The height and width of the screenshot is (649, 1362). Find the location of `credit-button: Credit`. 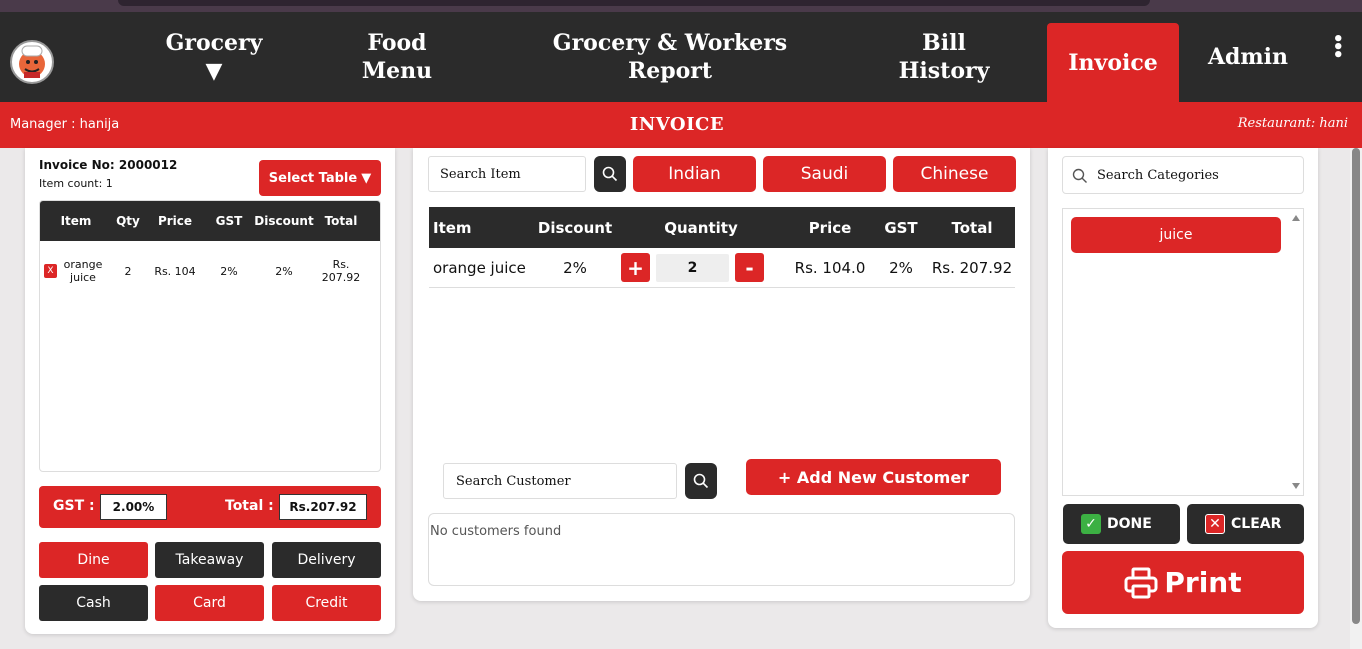

credit-button: Credit is located at coordinates (326, 603).